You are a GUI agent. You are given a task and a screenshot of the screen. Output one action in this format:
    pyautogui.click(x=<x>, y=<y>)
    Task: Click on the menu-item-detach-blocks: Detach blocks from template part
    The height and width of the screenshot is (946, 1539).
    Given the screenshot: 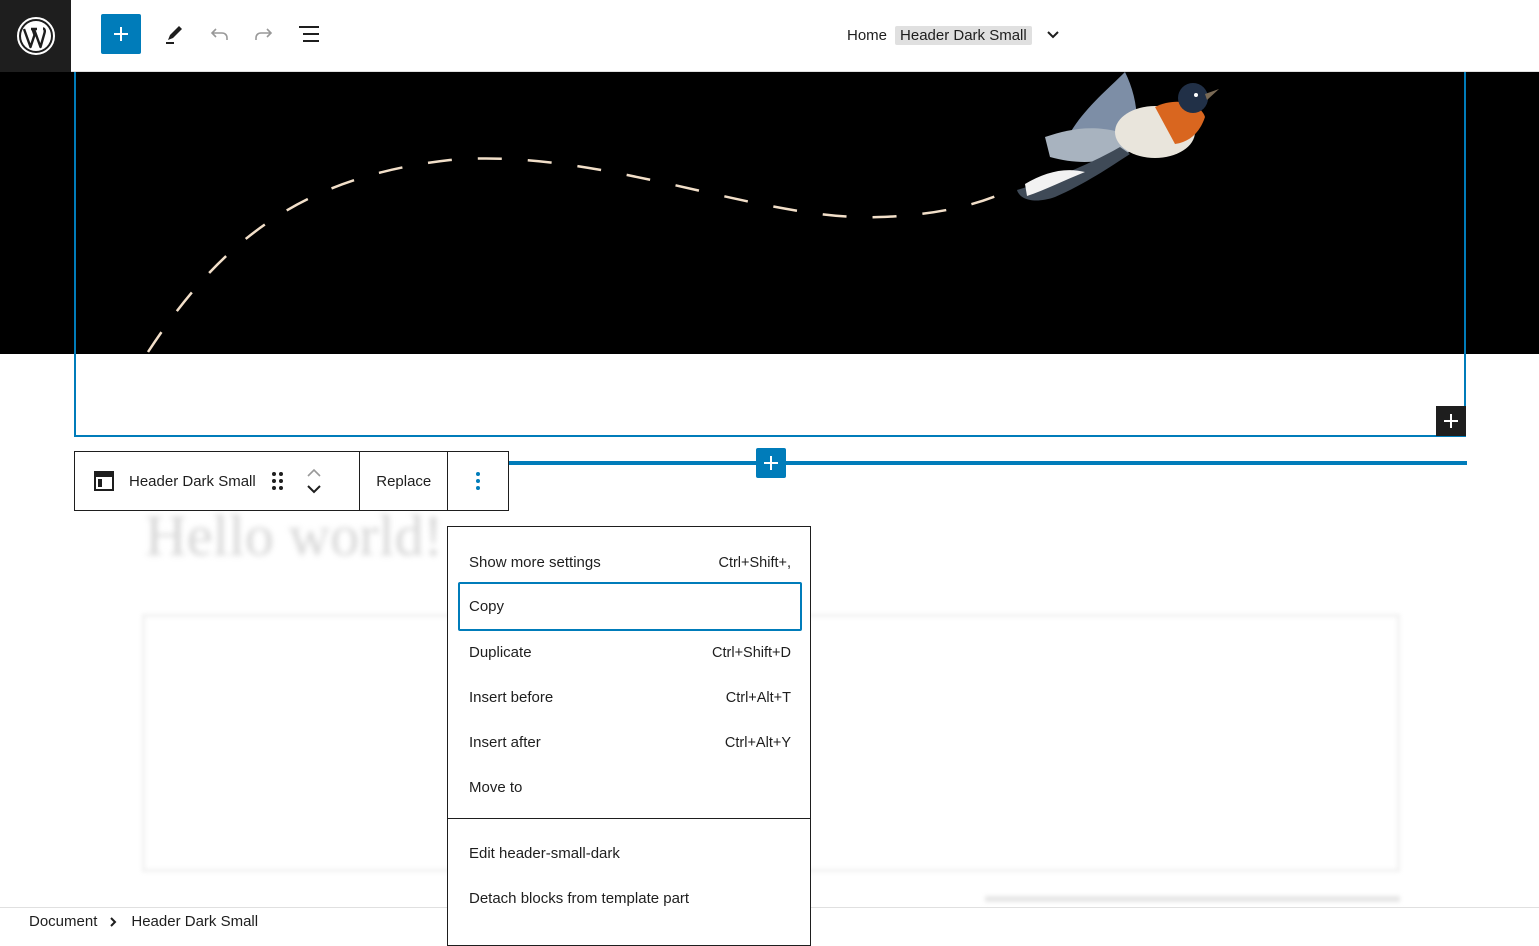 What is the action you would take?
    pyautogui.click(x=630, y=898)
    